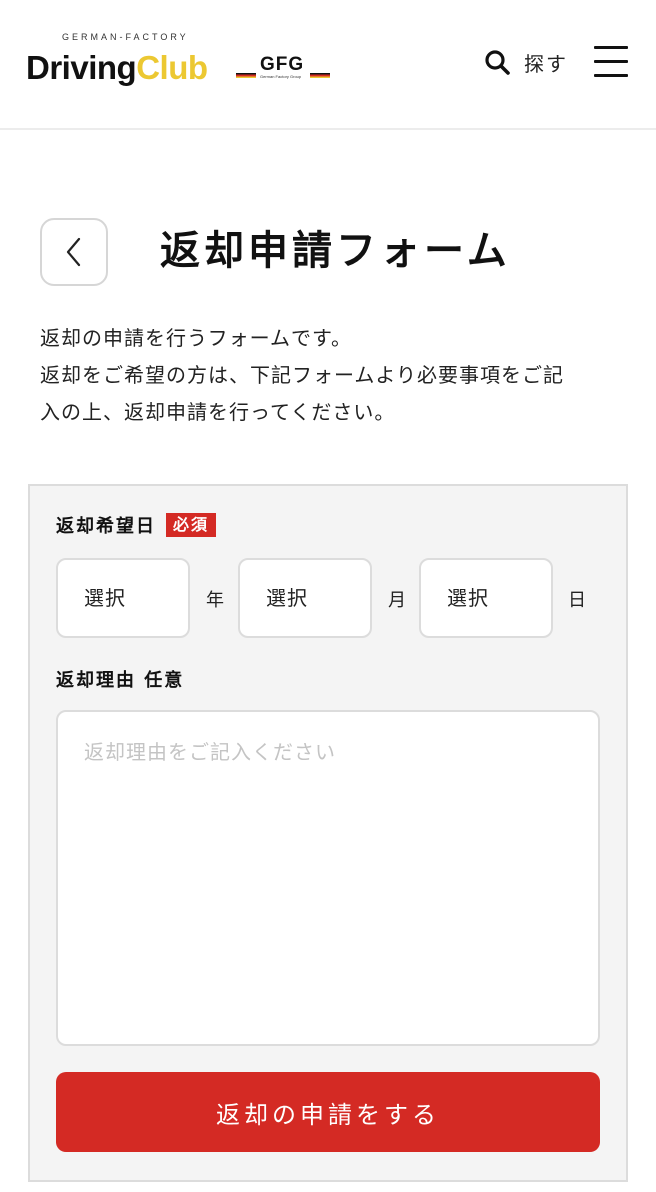 The width and height of the screenshot is (656, 1192). I want to click on logo-club: Club, so click(172, 67).